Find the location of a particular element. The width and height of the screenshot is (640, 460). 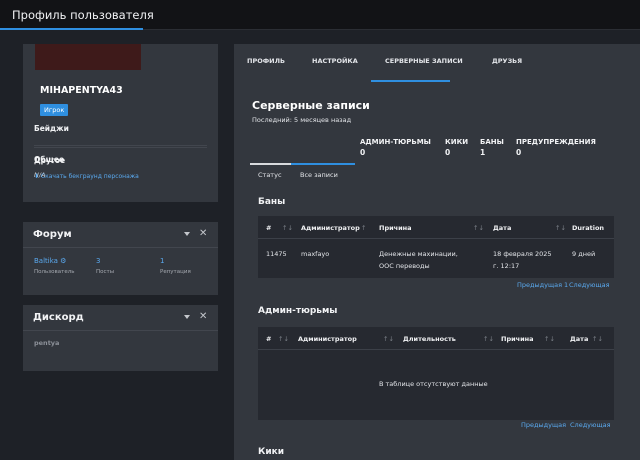

forum-username-link: Baltika ⚙ is located at coordinates (50, 261).